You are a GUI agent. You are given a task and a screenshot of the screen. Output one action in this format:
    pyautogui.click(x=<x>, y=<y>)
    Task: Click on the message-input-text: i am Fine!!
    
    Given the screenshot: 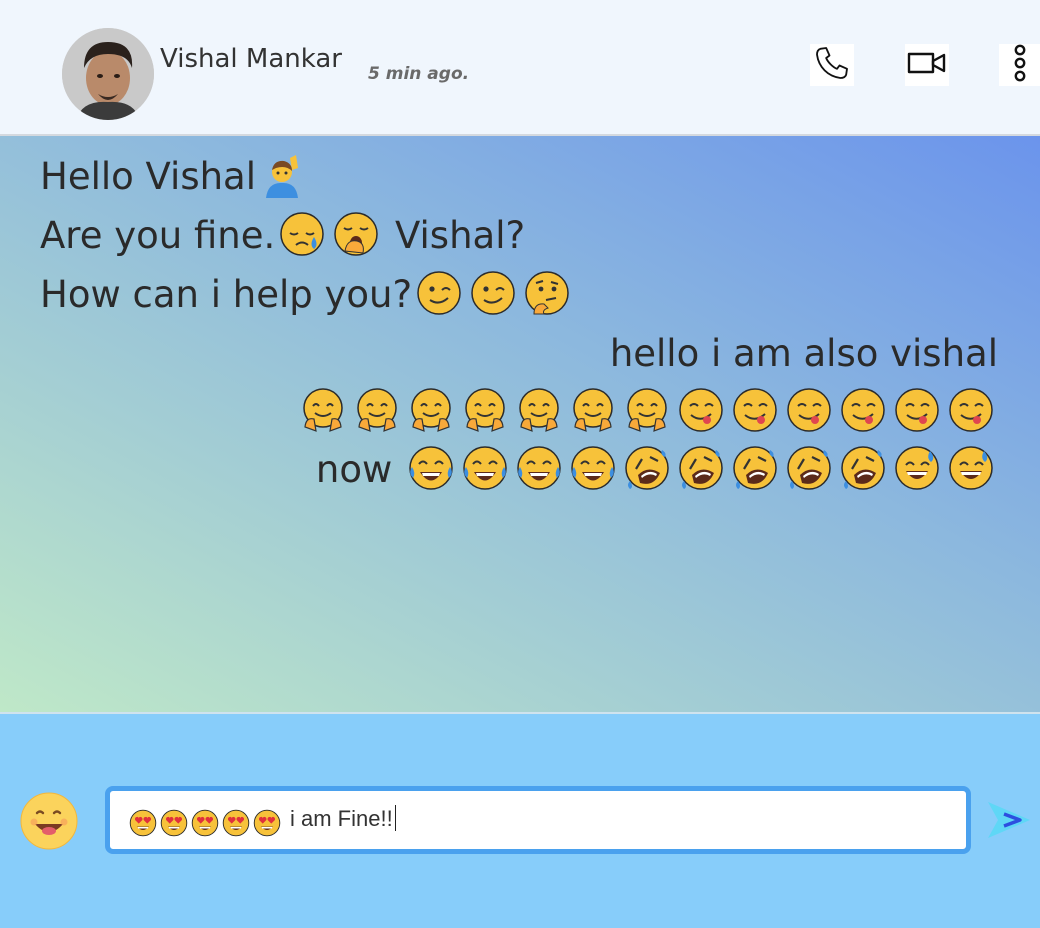 What is the action you would take?
    pyautogui.click(x=343, y=818)
    